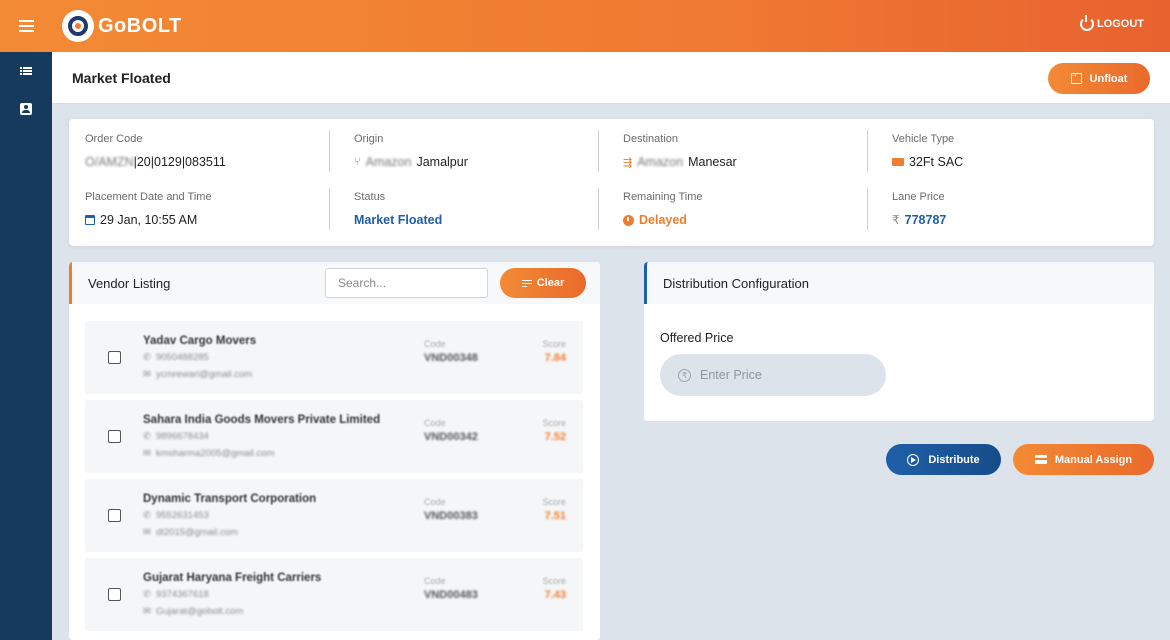 The image size is (1170, 640). What do you see at coordinates (1086, 23) in the screenshot?
I see `power-icon` at bounding box center [1086, 23].